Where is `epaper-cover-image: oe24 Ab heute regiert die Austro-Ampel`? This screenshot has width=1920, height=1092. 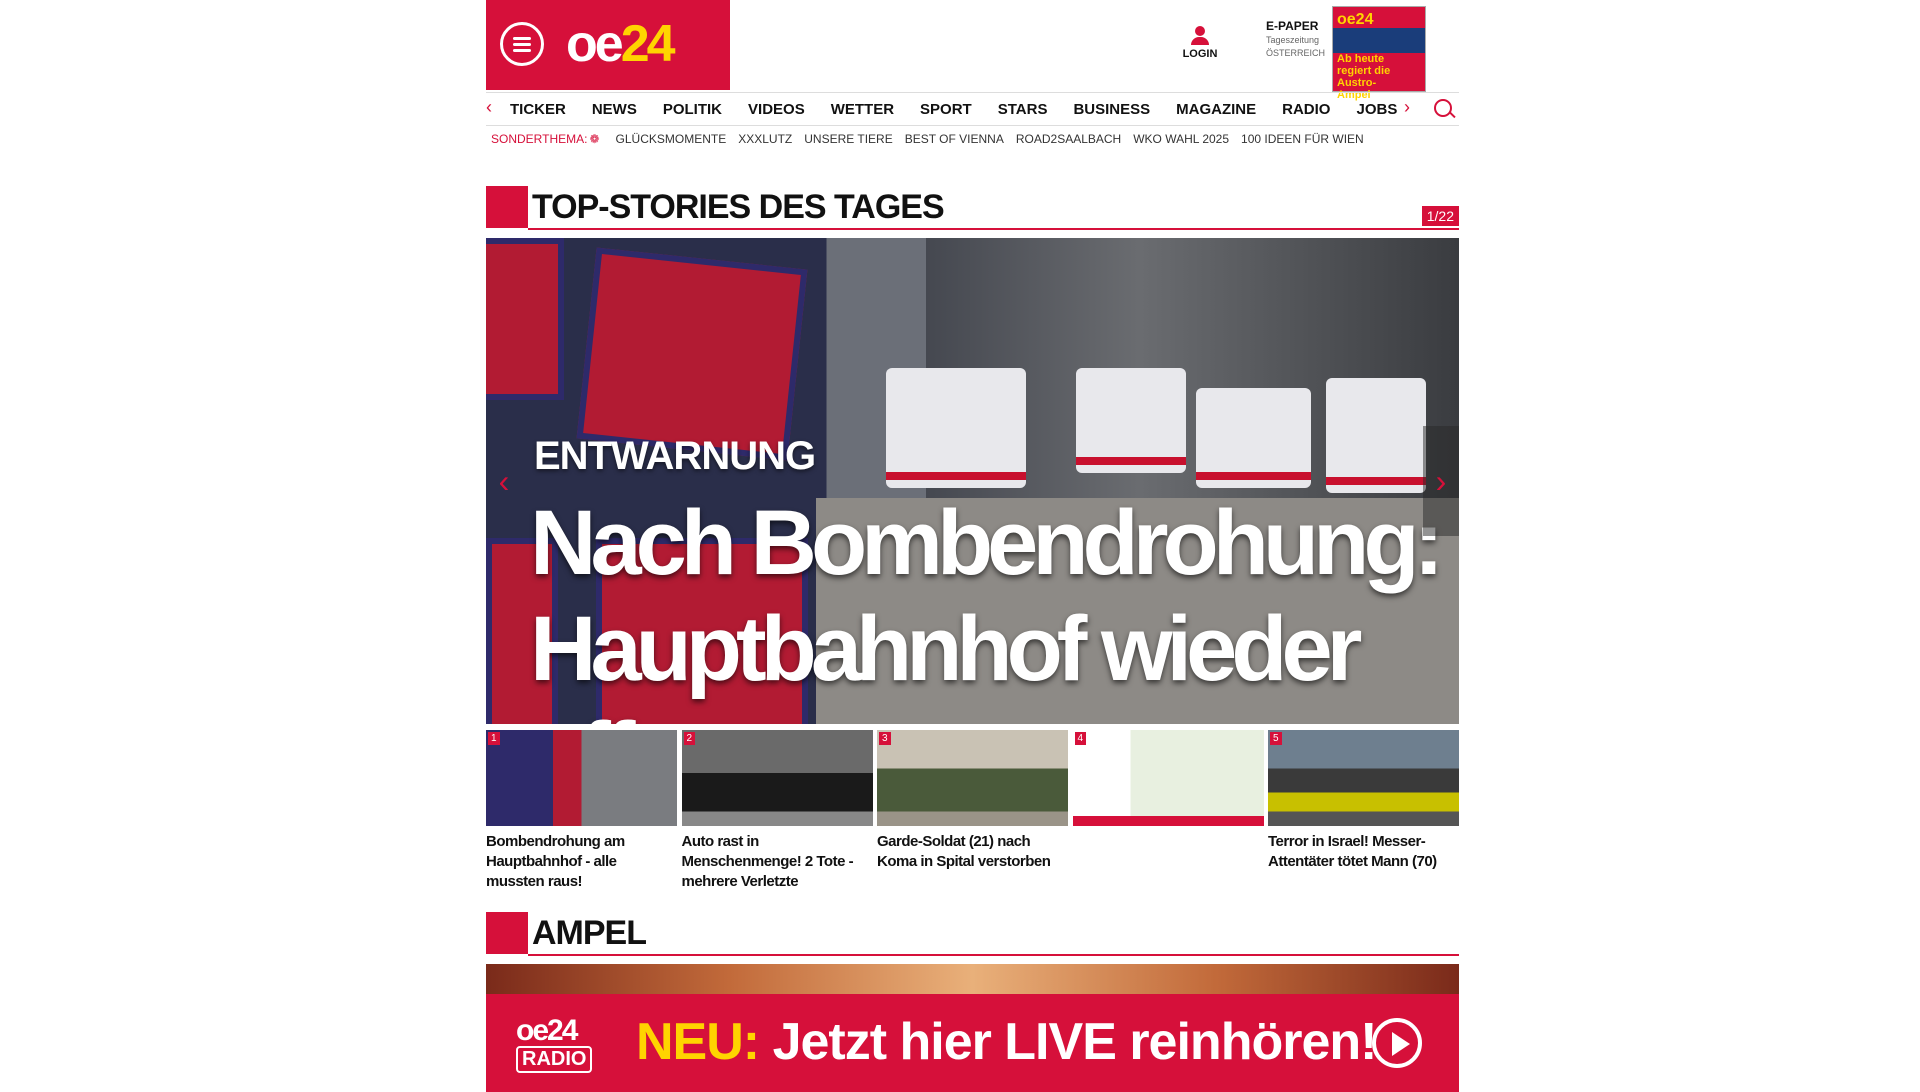
epaper-cover-image: oe24 Ab heute regiert die Austro-Ampel is located at coordinates (1379, 53).